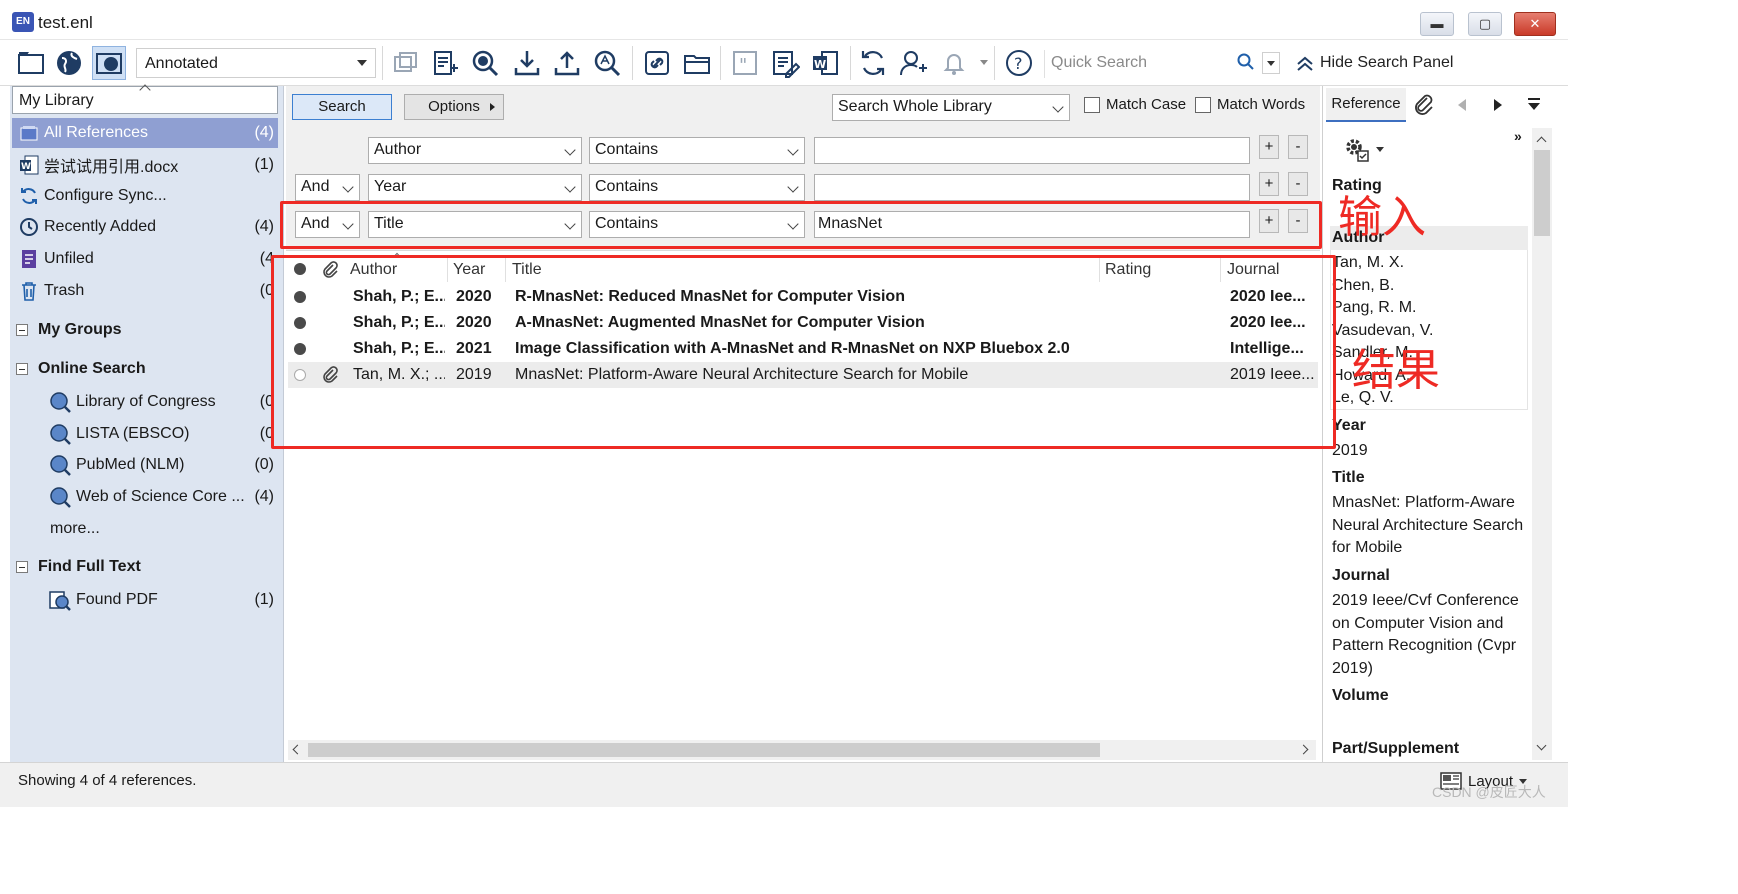 Image resolution: width=1738 pixels, height=894 pixels. Describe the element at coordinates (627, 149) in the screenshot. I see `search-operator-value: Contains` at that location.